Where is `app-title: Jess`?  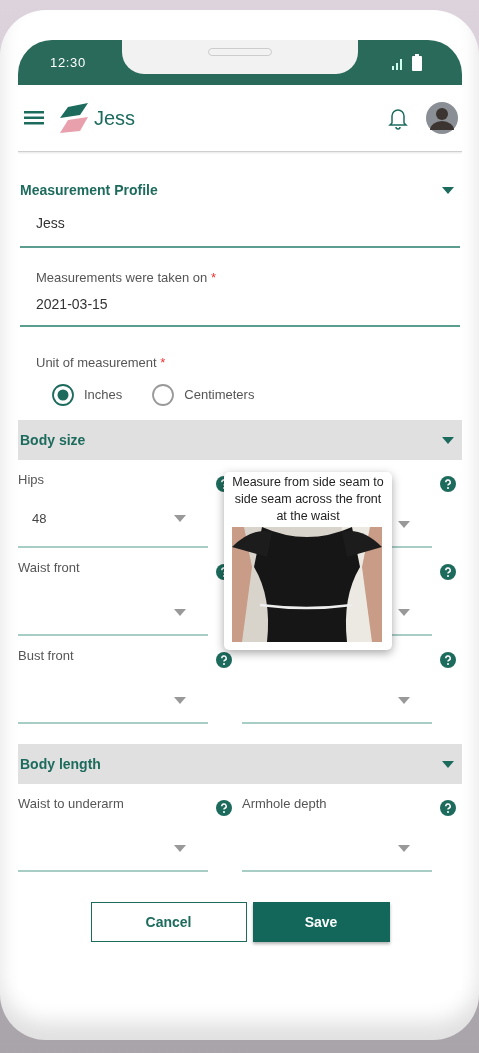
app-title: Jess is located at coordinates (115, 118).